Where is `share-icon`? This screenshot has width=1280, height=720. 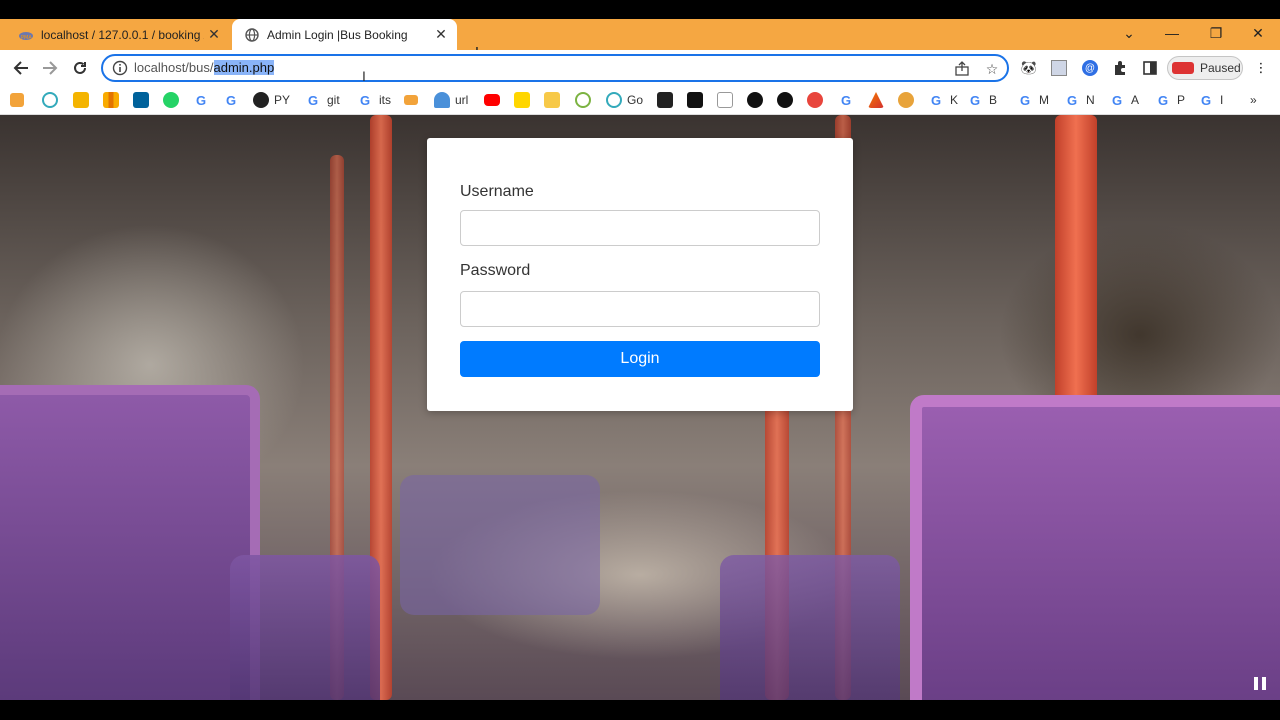
share-icon is located at coordinates (962, 69).